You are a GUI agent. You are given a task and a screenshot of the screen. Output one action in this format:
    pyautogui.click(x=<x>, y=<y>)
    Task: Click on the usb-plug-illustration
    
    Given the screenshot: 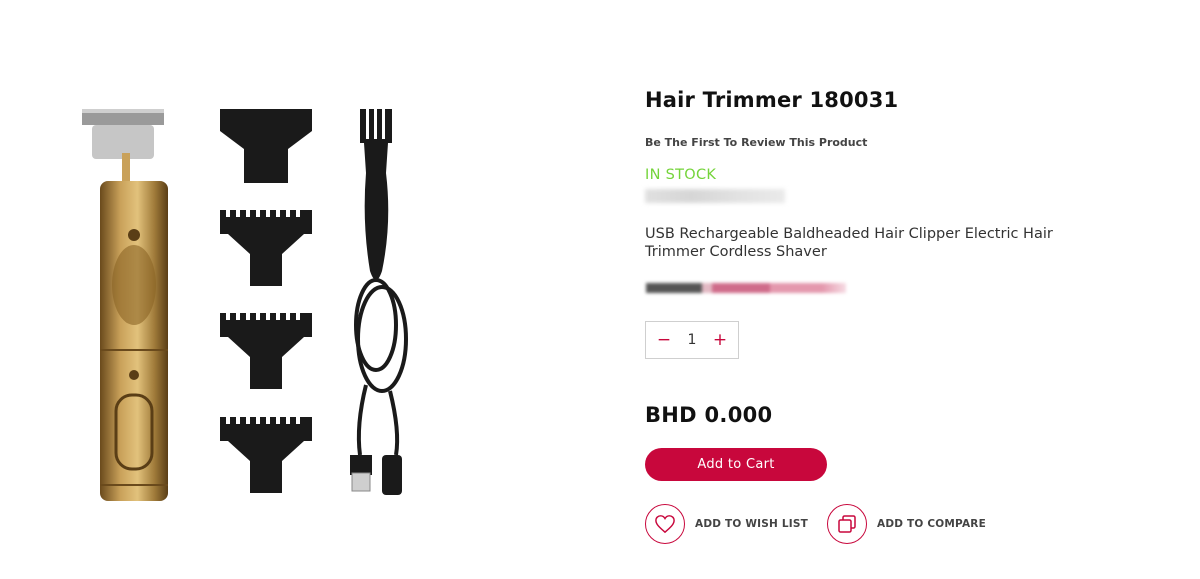 What is the action you would take?
    pyautogui.click(x=376, y=475)
    